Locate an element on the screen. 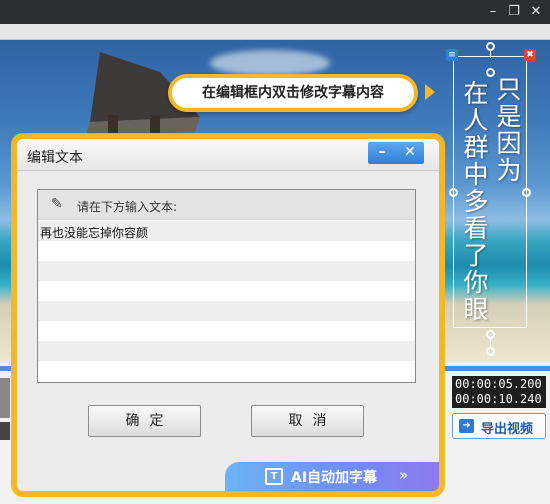 Image resolution: width=550 pixels, height=504 pixels. text-area-prompt: 请在下方输入文本: is located at coordinates (127, 207).